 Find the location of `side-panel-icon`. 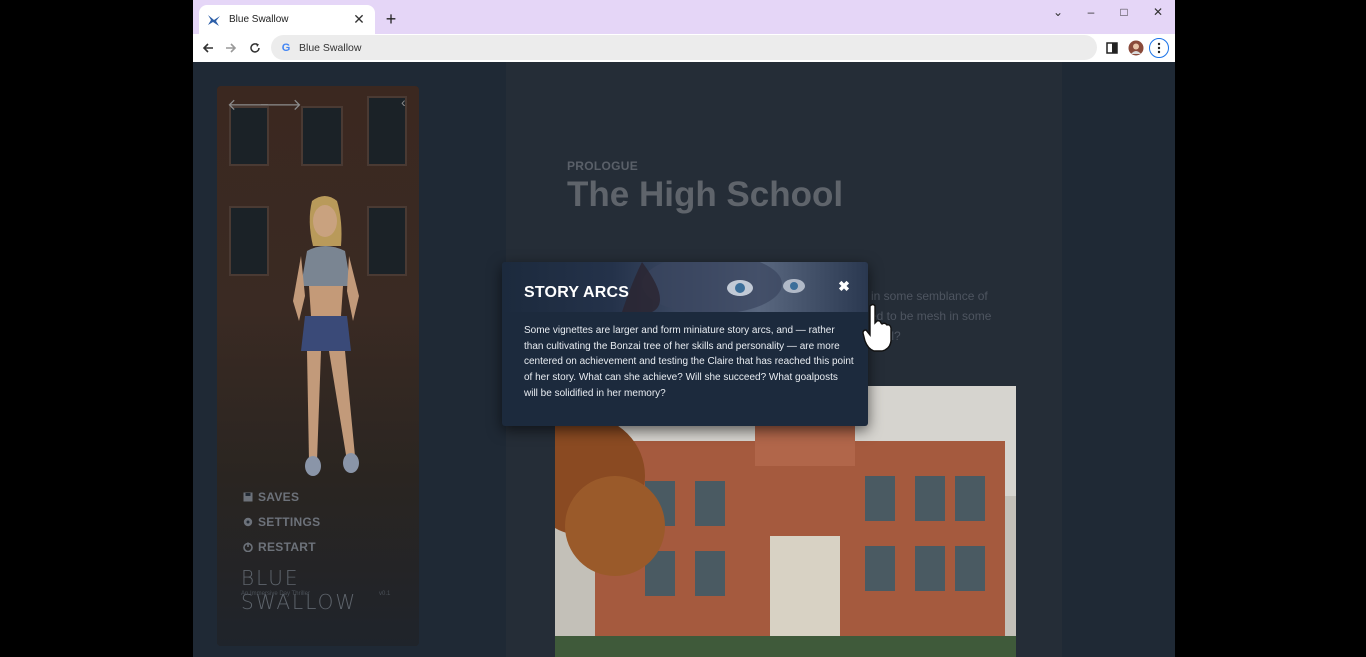

side-panel-icon is located at coordinates (1112, 48).